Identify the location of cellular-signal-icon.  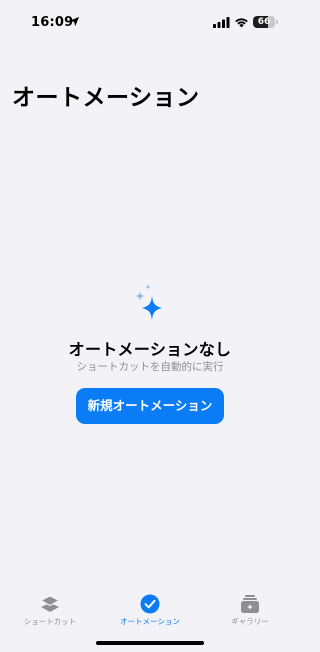
(221, 22).